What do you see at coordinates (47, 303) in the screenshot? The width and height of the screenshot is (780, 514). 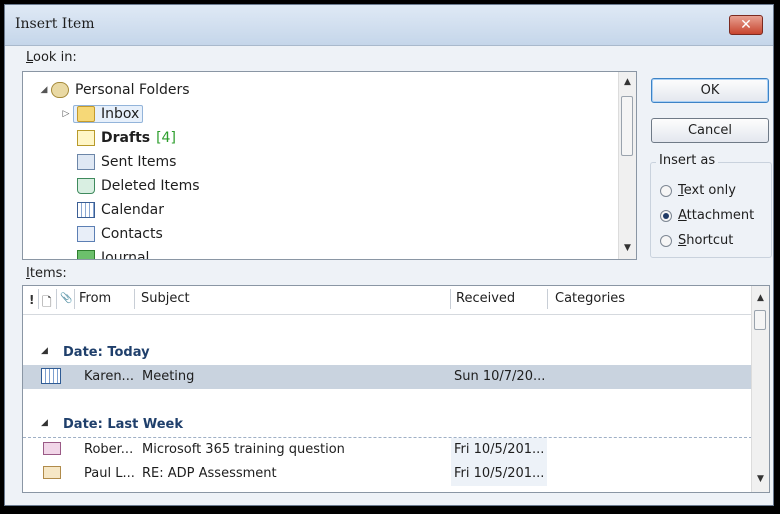 I see `item-type-column-icon: 🗋` at bounding box center [47, 303].